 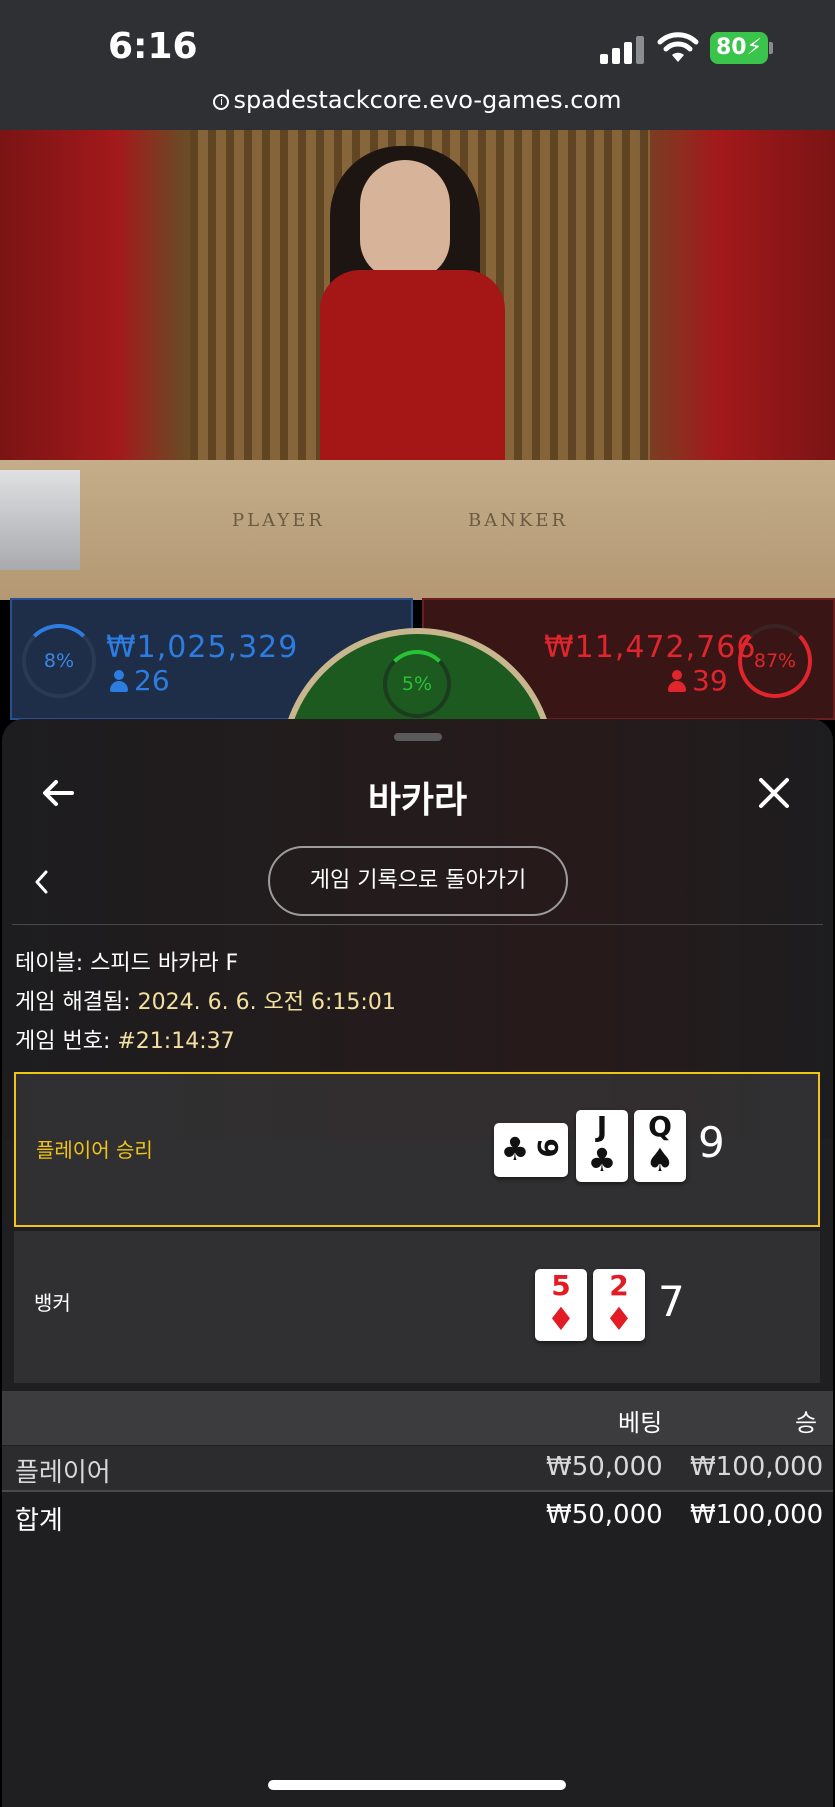 What do you see at coordinates (710, 680) in the screenshot?
I see `banker-bettor-count-value: 39` at bounding box center [710, 680].